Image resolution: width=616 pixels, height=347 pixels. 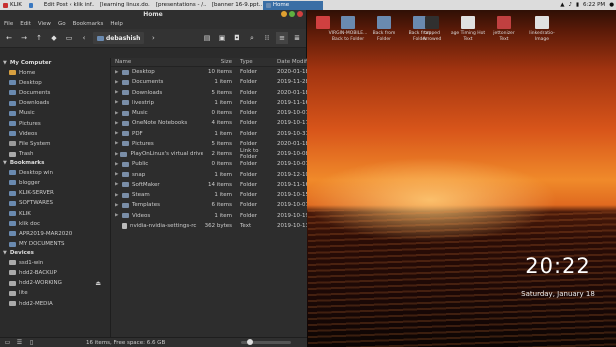 What do you see at coordinates (157, 62) in the screenshot?
I see `column-header-name: Name` at bounding box center [157, 62].